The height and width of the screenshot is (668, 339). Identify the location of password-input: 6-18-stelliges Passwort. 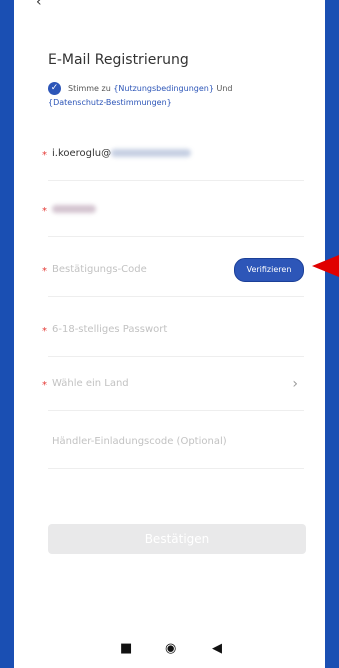
(109, 329).